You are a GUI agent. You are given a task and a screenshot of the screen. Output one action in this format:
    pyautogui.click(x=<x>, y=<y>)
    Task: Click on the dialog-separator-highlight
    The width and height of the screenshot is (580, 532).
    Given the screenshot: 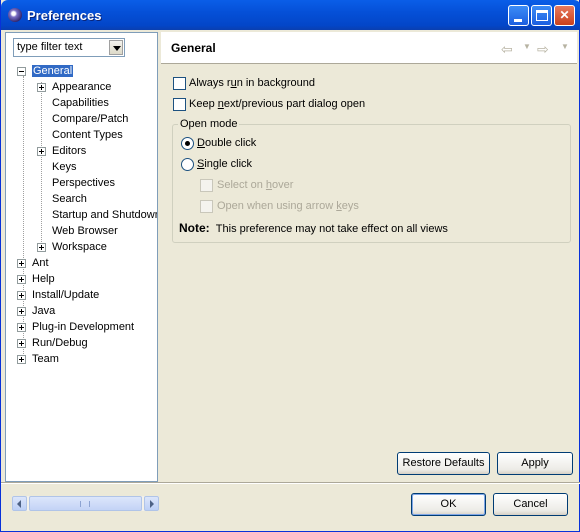 What is the action you would take?
    pyautogui.click(x=290, y=483)
    